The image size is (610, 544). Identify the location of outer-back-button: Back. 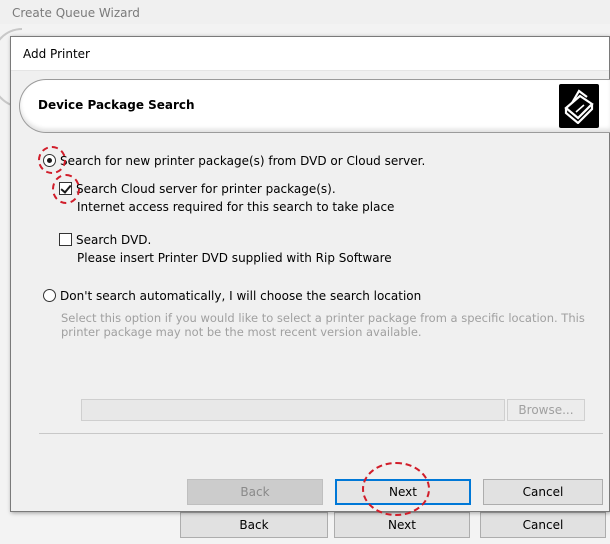
(254, 525).